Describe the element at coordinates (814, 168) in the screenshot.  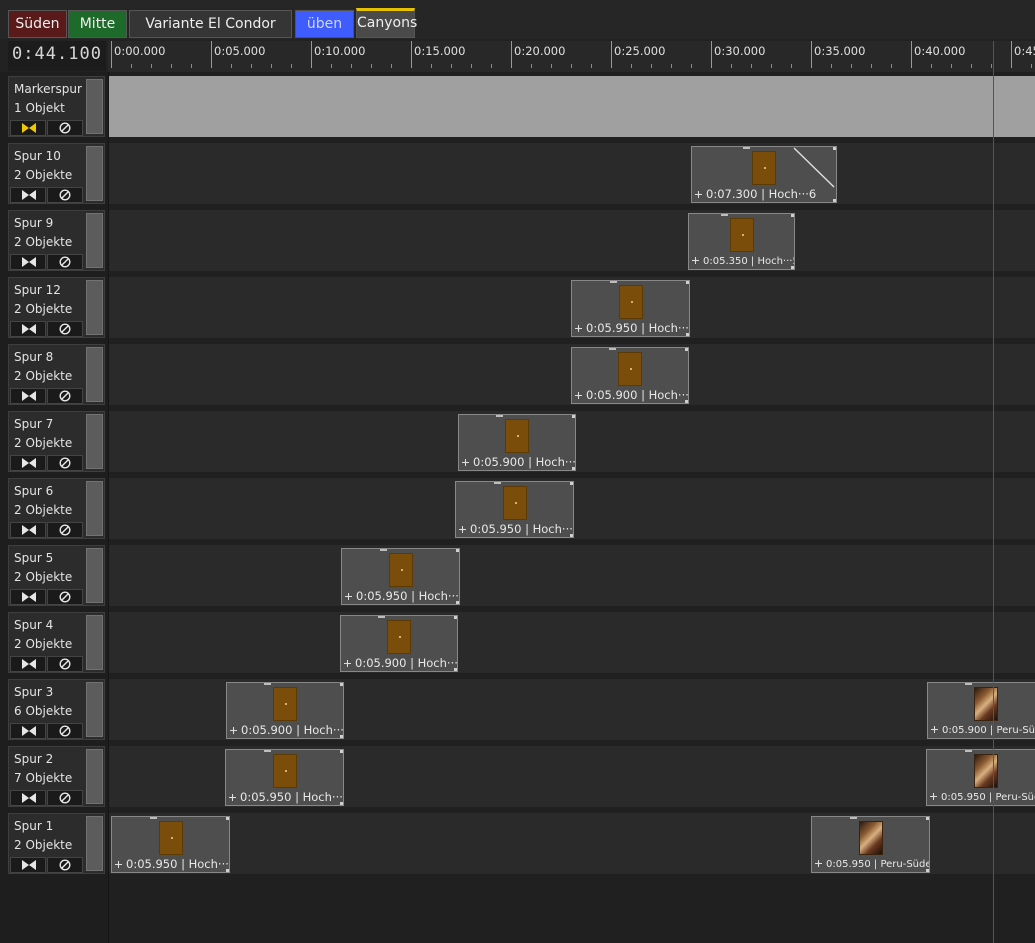
I see `fade-out-line` at that location.